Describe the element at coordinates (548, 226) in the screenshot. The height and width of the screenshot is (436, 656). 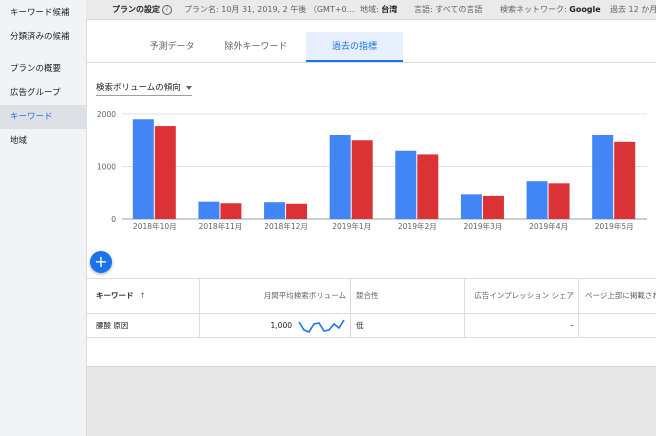
I see `x-tick-label: 2019年4月` at that location.